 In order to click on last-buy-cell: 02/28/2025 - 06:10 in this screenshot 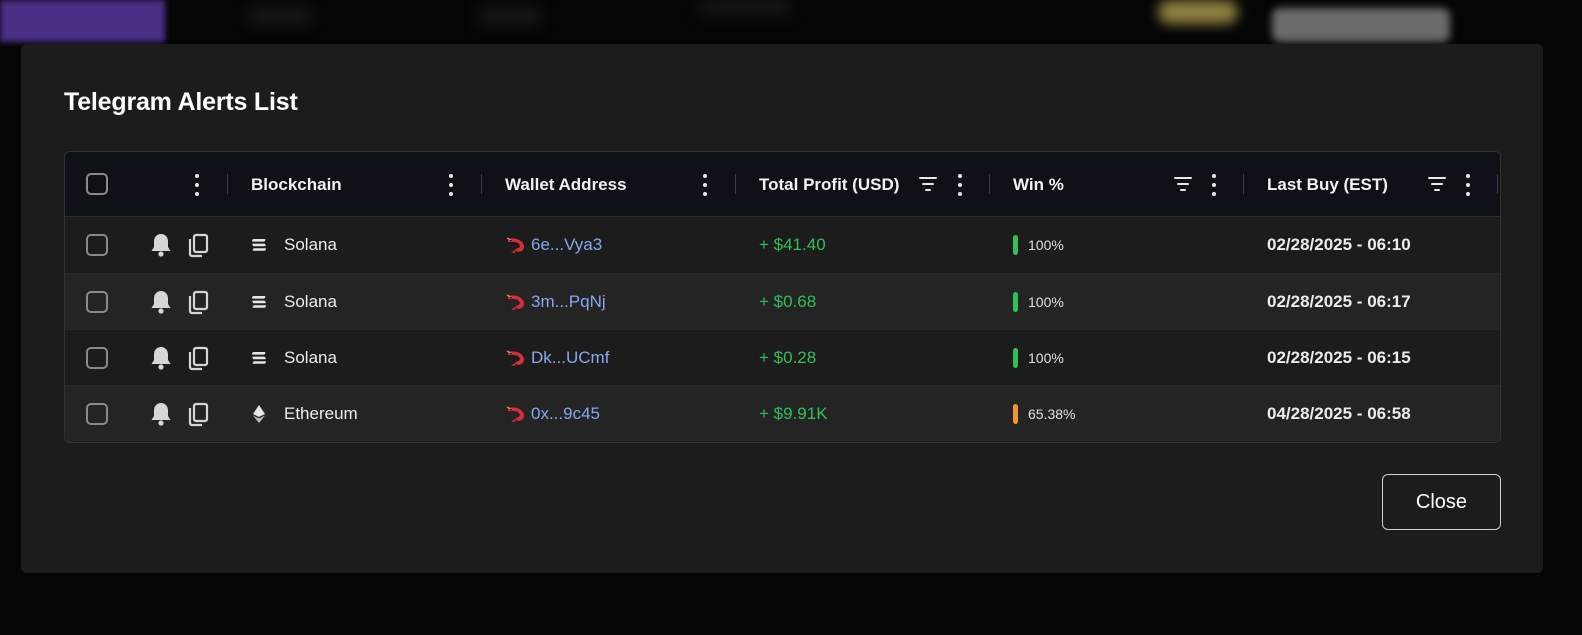, I will do `click(1339, 245)`.